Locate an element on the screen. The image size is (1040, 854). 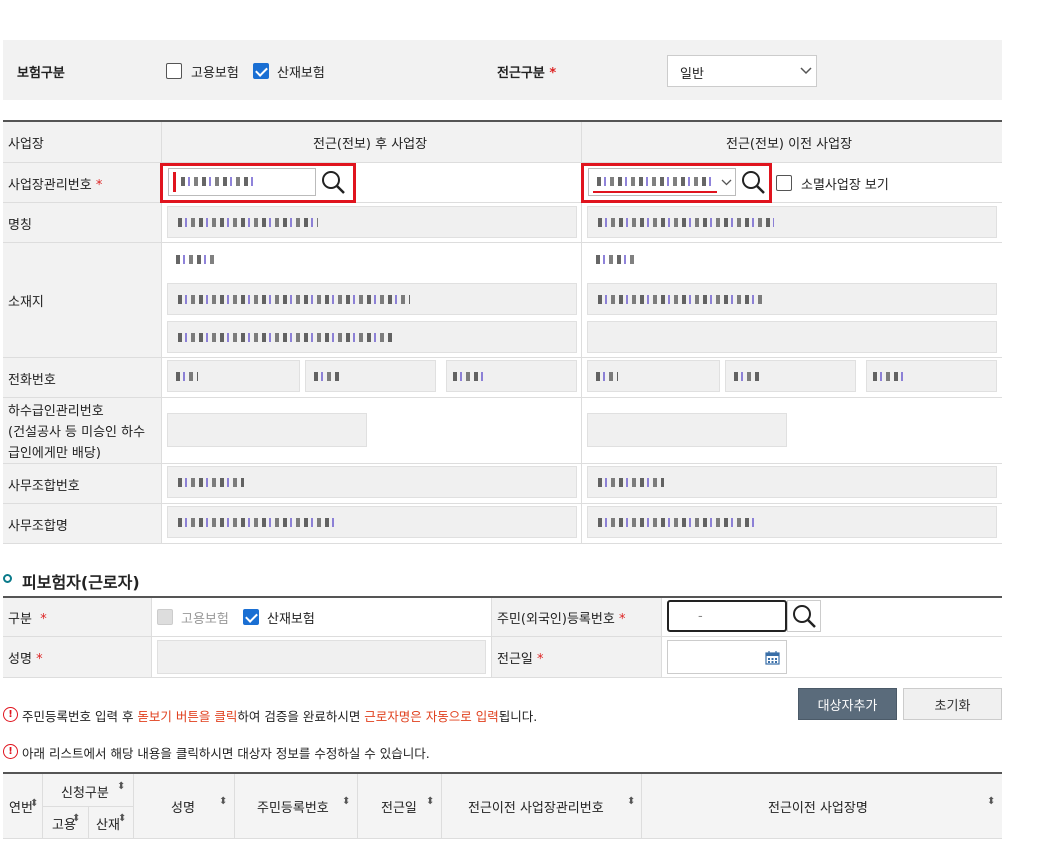
underline is located at coordinates (655, 192).